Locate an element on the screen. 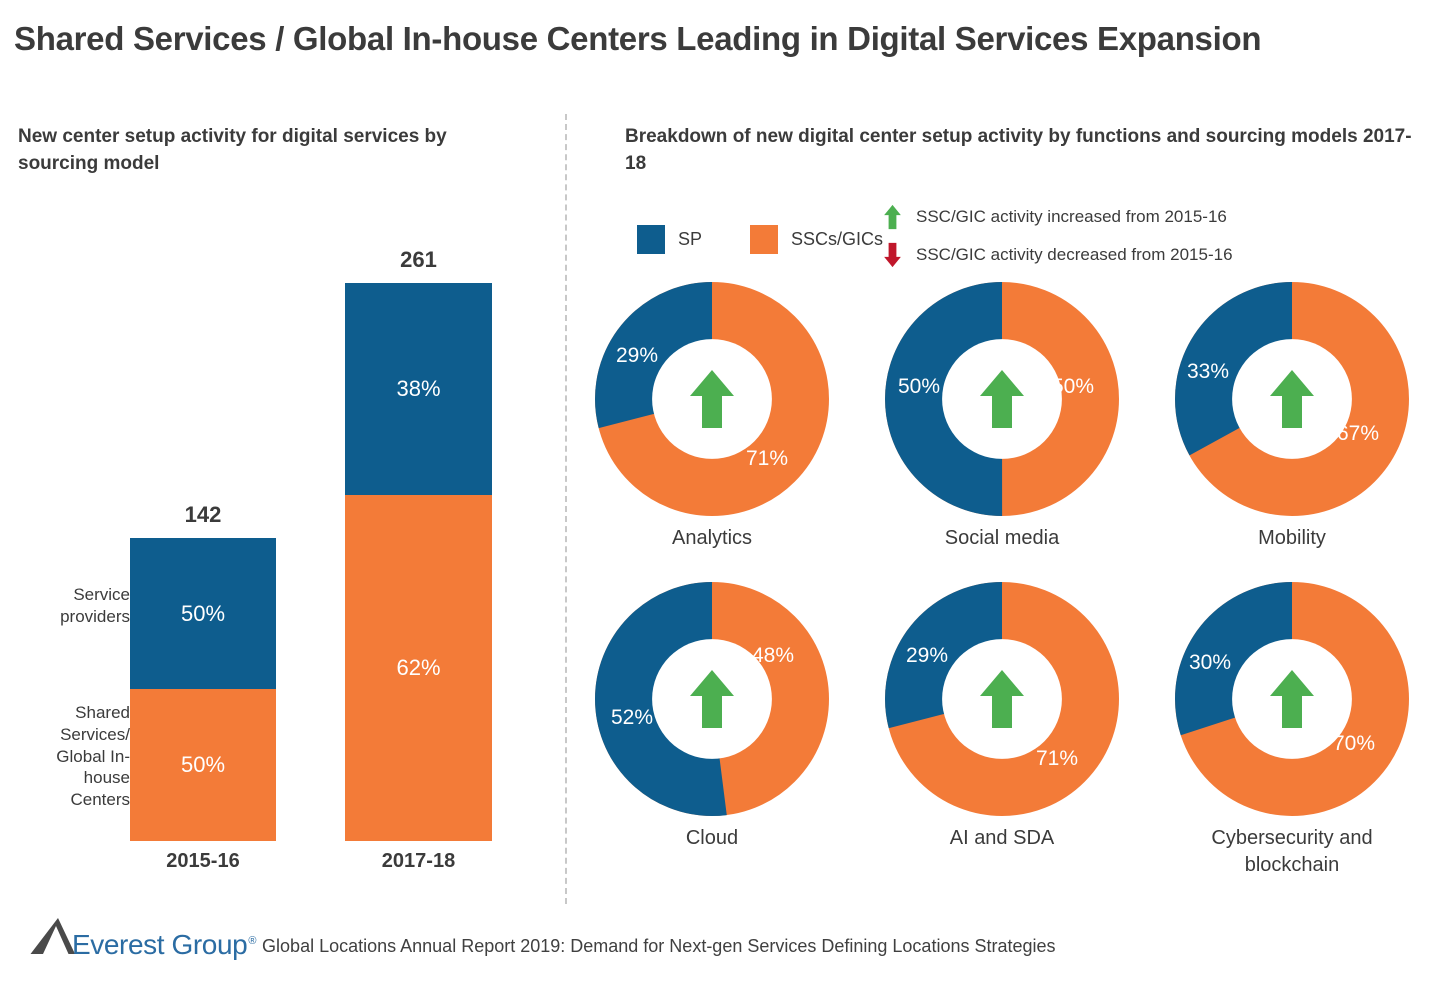 The image size is (1429, 999). donut-chart: 52% 48% is located at coordinates (712, 699).